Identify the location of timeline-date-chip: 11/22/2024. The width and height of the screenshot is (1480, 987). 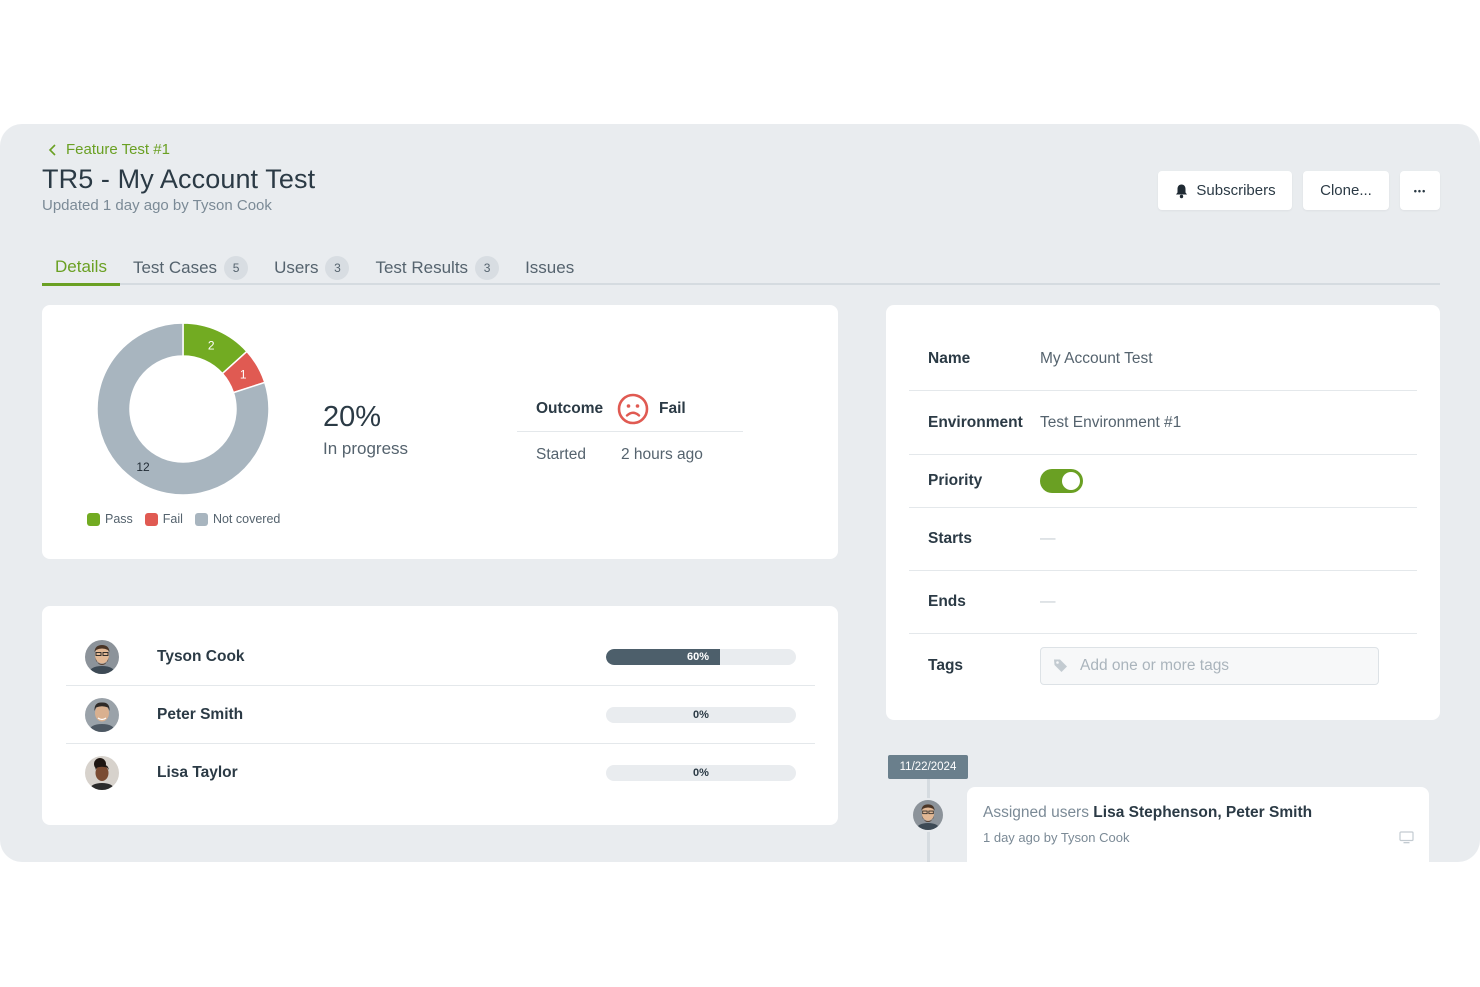
(928, 767).